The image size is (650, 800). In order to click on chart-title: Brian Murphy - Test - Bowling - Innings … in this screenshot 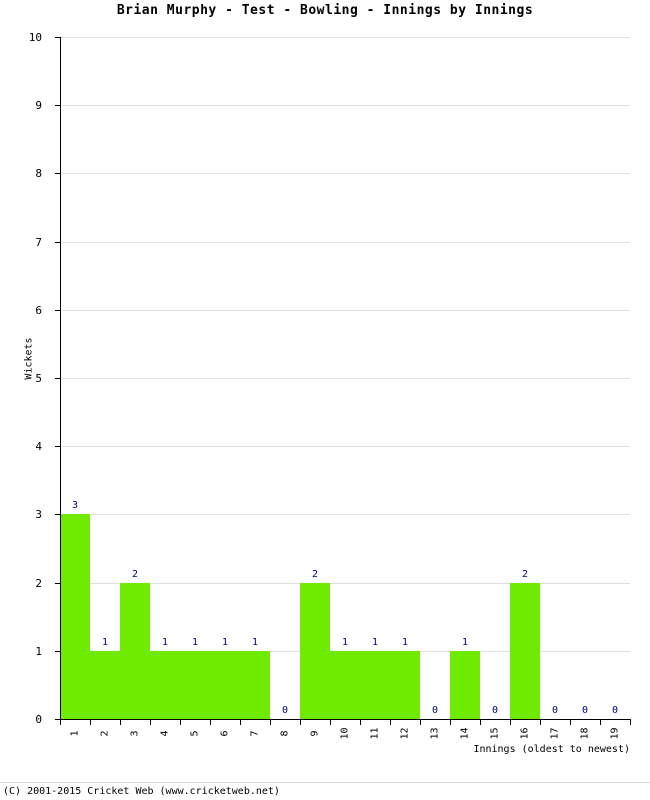, I will do `click(325, 10)`.